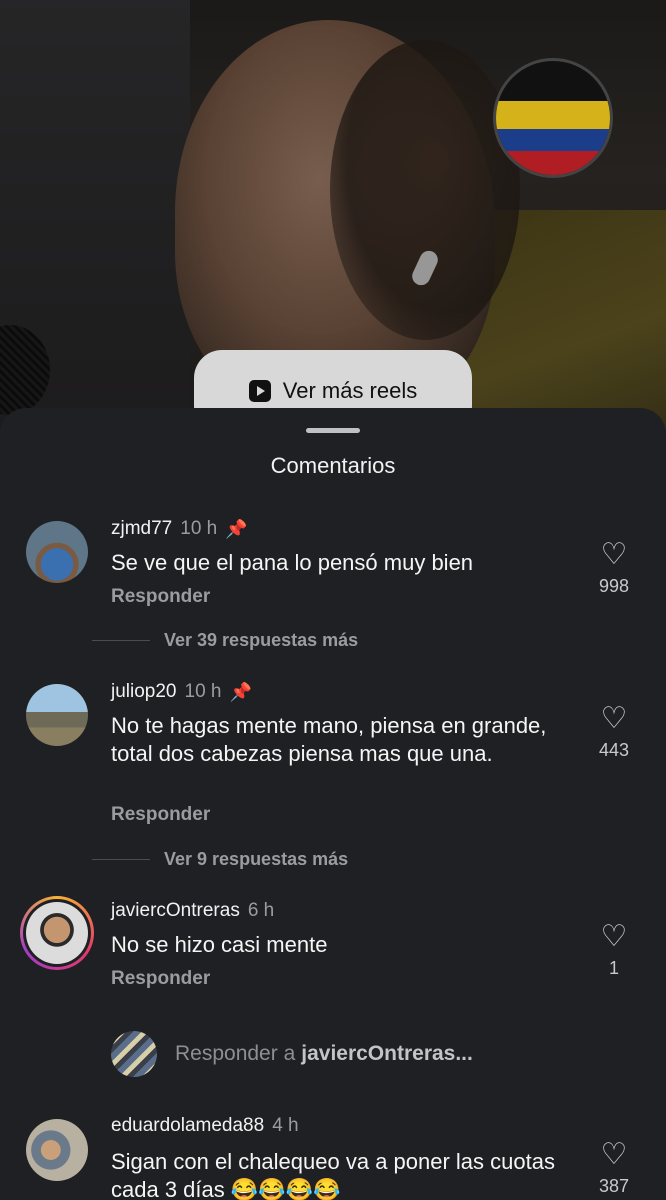  I want to click on comment-username: zjmd77, so click(141, 529).